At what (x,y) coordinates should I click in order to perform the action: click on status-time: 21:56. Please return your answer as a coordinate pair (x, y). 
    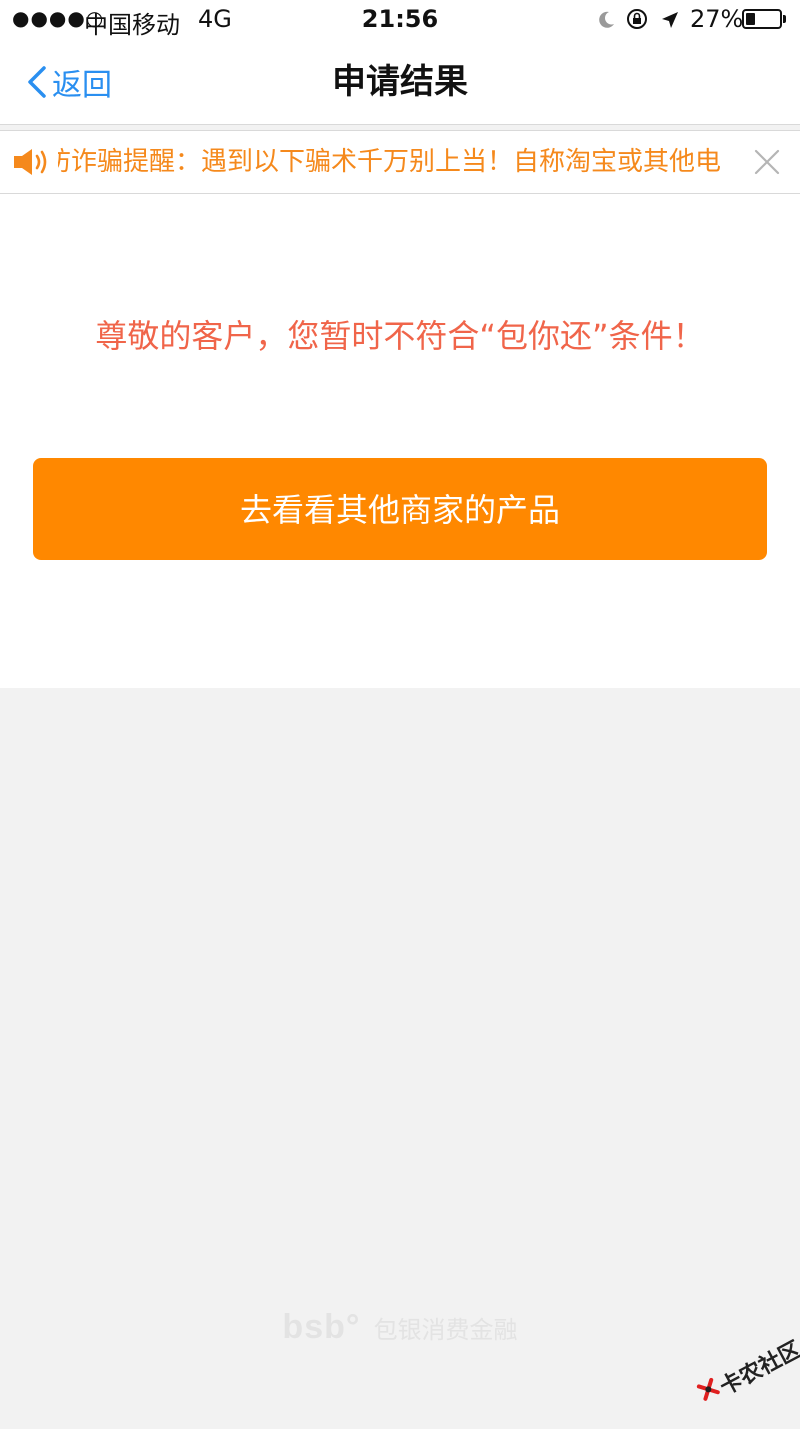
    Looking at the image, I should click on (400, 19).